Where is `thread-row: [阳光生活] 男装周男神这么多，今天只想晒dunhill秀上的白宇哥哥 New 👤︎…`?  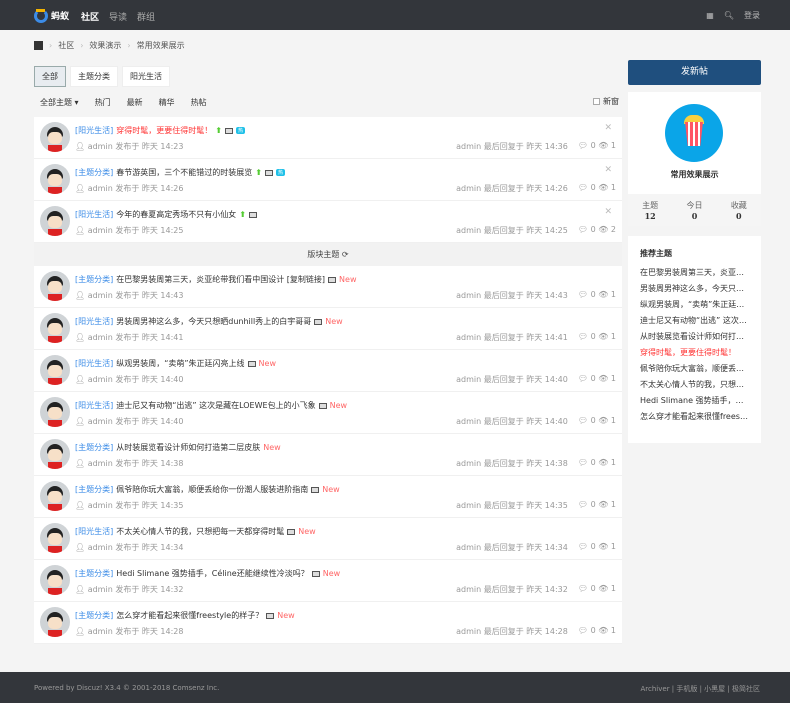 thread-row: [阳光生活] 男装周男神这么多，今天只想晒dunhill秀上的白宇哥哥 New 👤︎… is located at coordinates (328, 329).